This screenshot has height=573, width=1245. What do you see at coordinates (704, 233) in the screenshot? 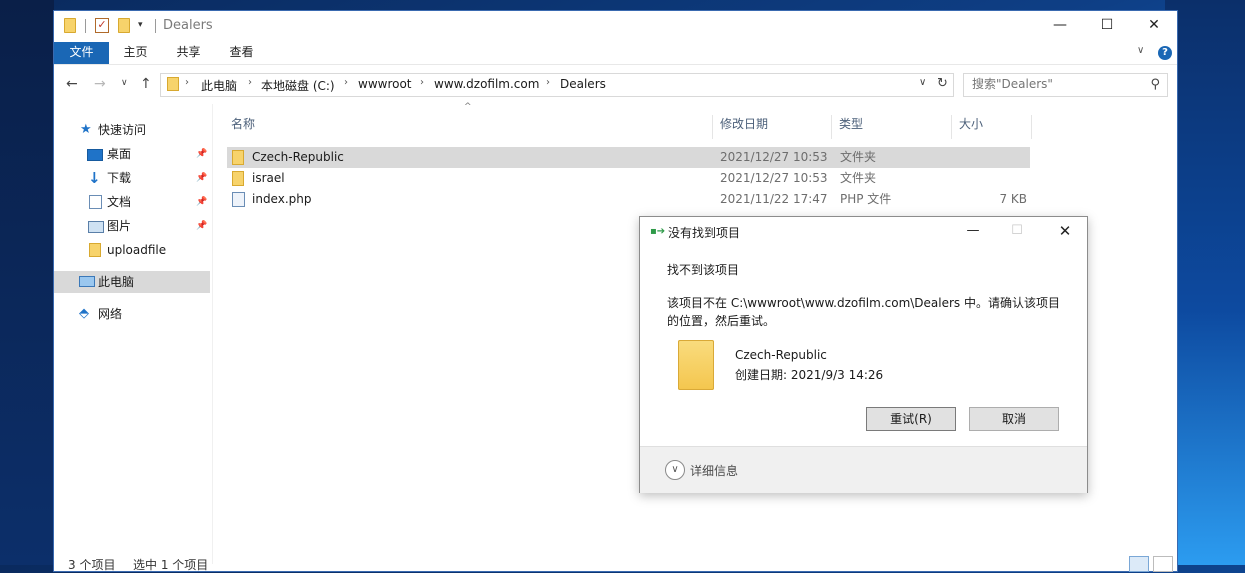
I see `dialog-title: 没有找到项目` at bounding box center [704, 233].